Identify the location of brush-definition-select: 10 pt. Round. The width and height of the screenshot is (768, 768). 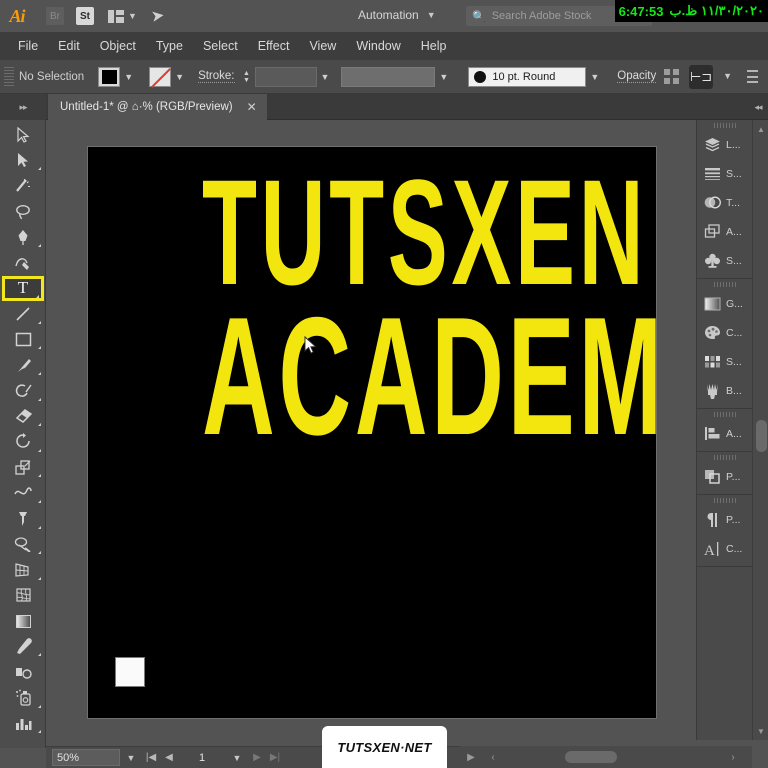
(527, 76).